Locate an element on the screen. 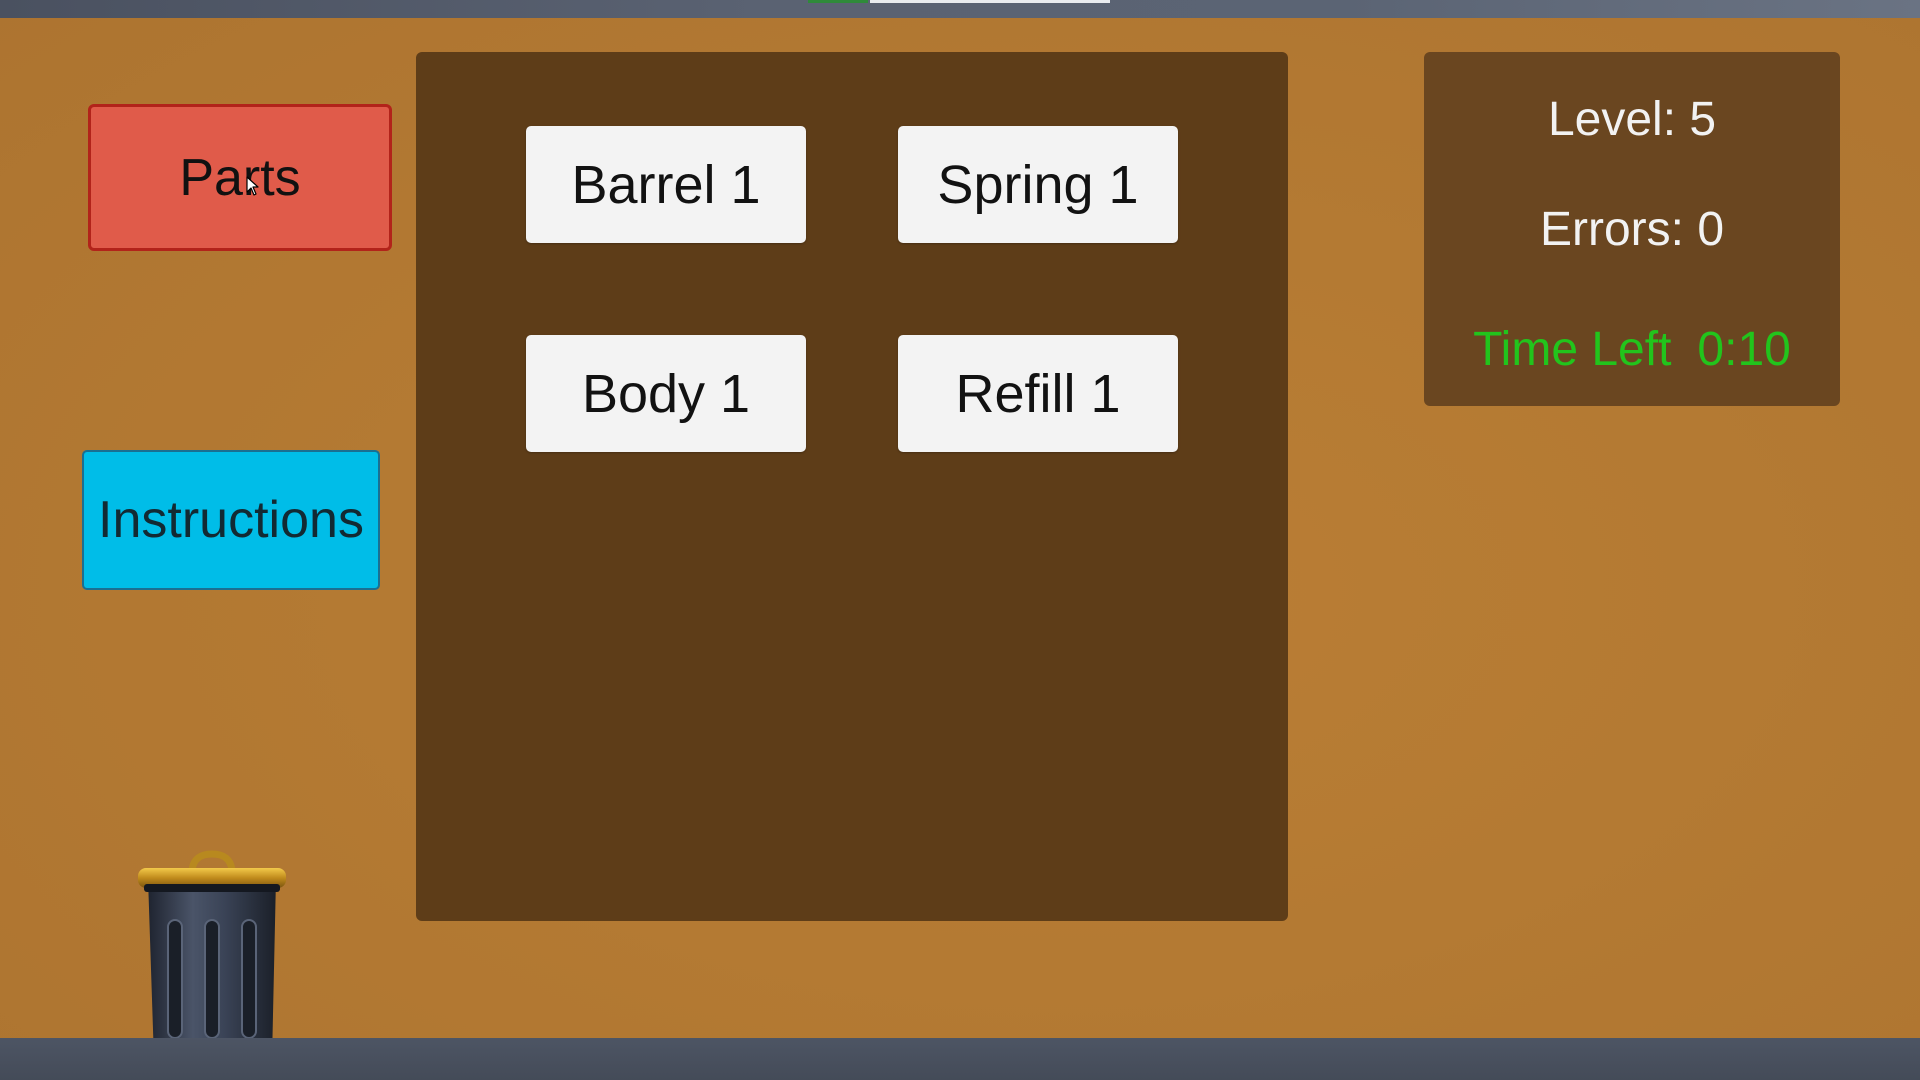 This screenshot has height=1080, width=1920. part-refill-1: Refill 1 is located at coordinates (1038, 393).